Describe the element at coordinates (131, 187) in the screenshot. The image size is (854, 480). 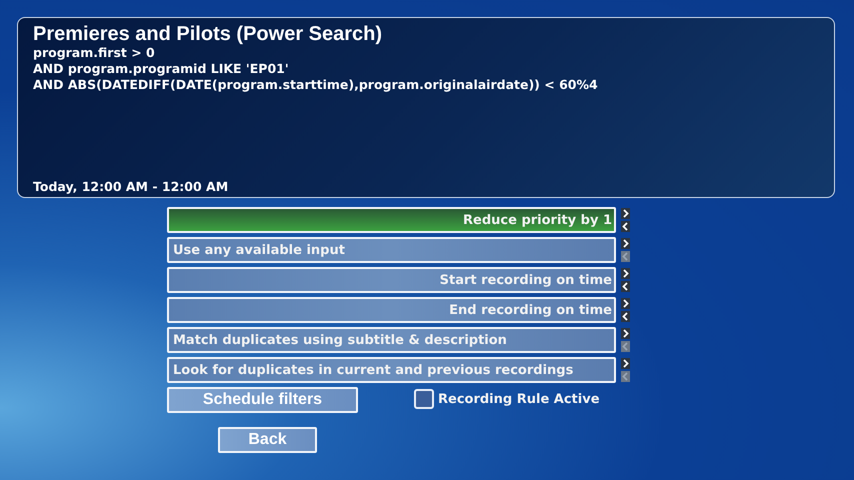
I see `time-range: Today, 12:00 AM - 12:00 AM` at that location.